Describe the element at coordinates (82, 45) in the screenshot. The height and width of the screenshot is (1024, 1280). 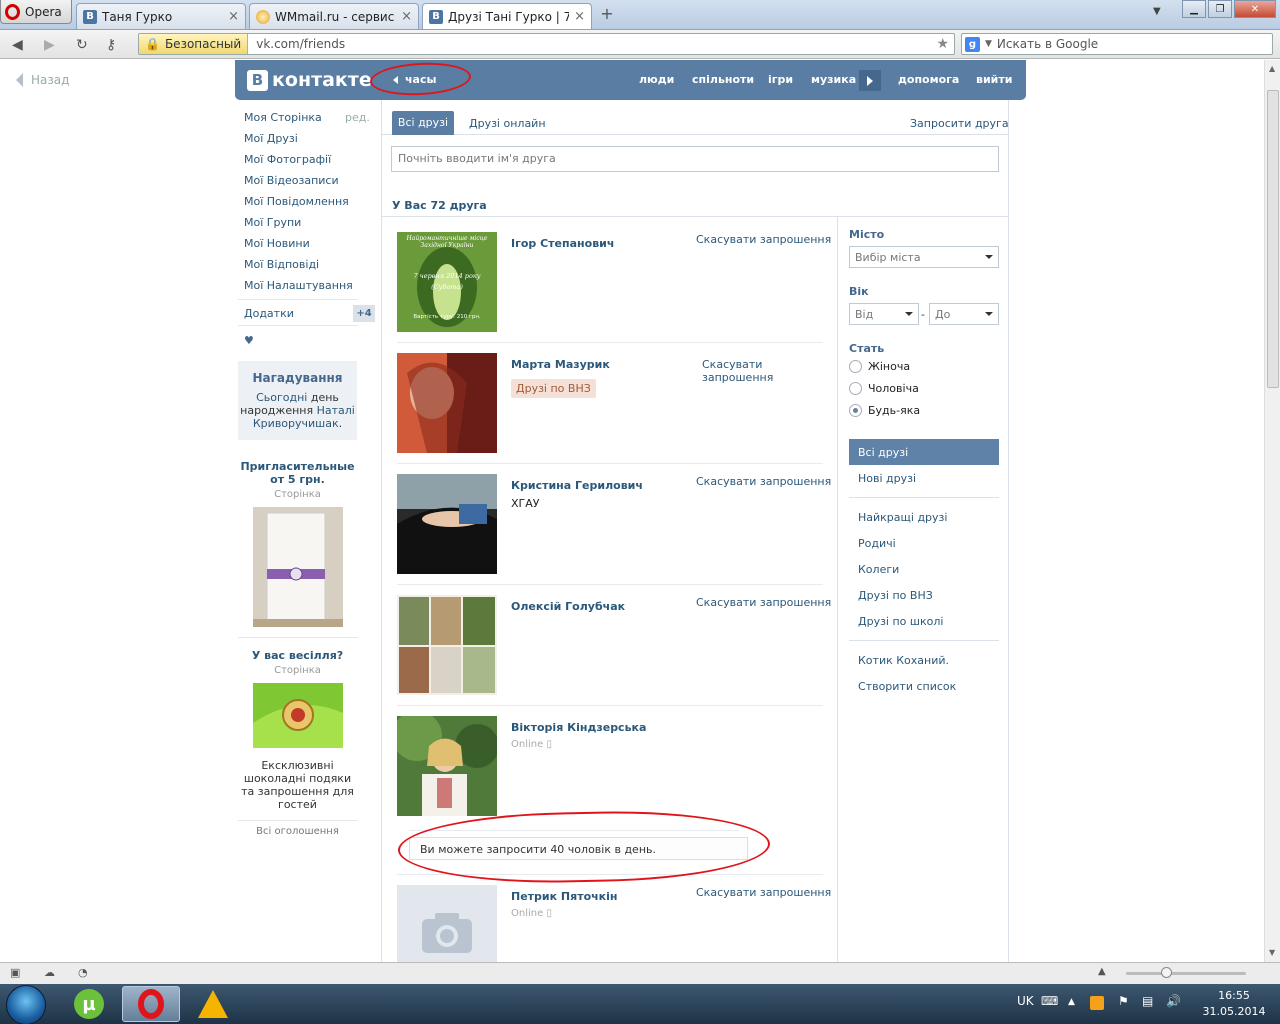
I see `reload-icon: ↻` at that location.